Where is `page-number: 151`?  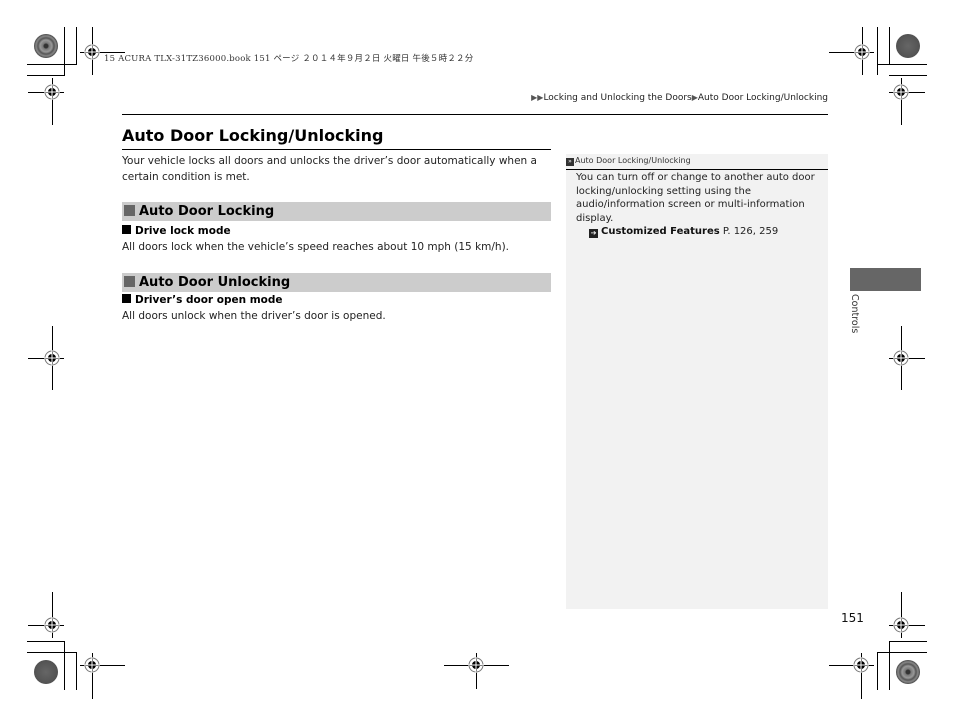
page-number: 151 is located at coordinates (852, 618).